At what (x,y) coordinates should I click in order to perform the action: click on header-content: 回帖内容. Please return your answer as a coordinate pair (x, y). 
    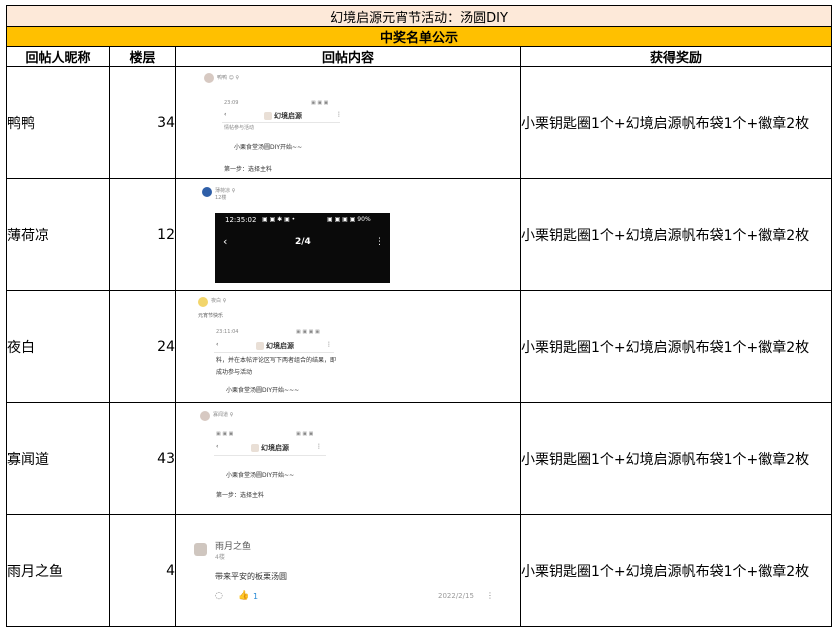
    Looking at the image, I should click on (348, 56).